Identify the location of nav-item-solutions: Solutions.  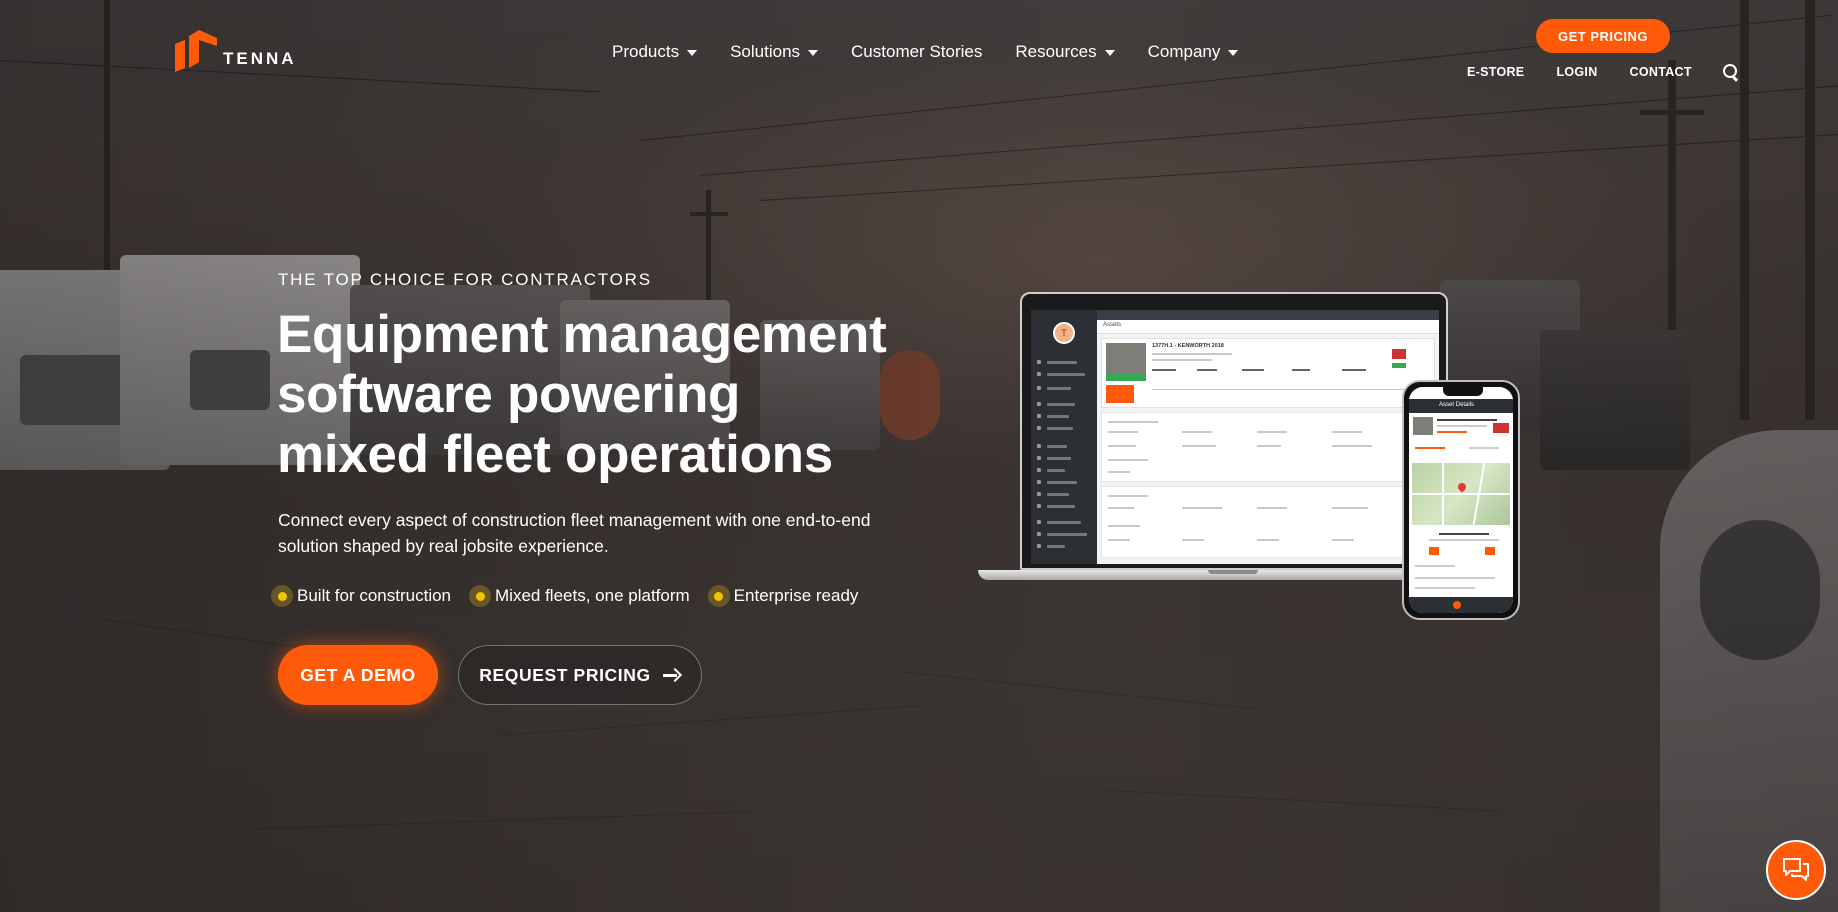
(774, 52).